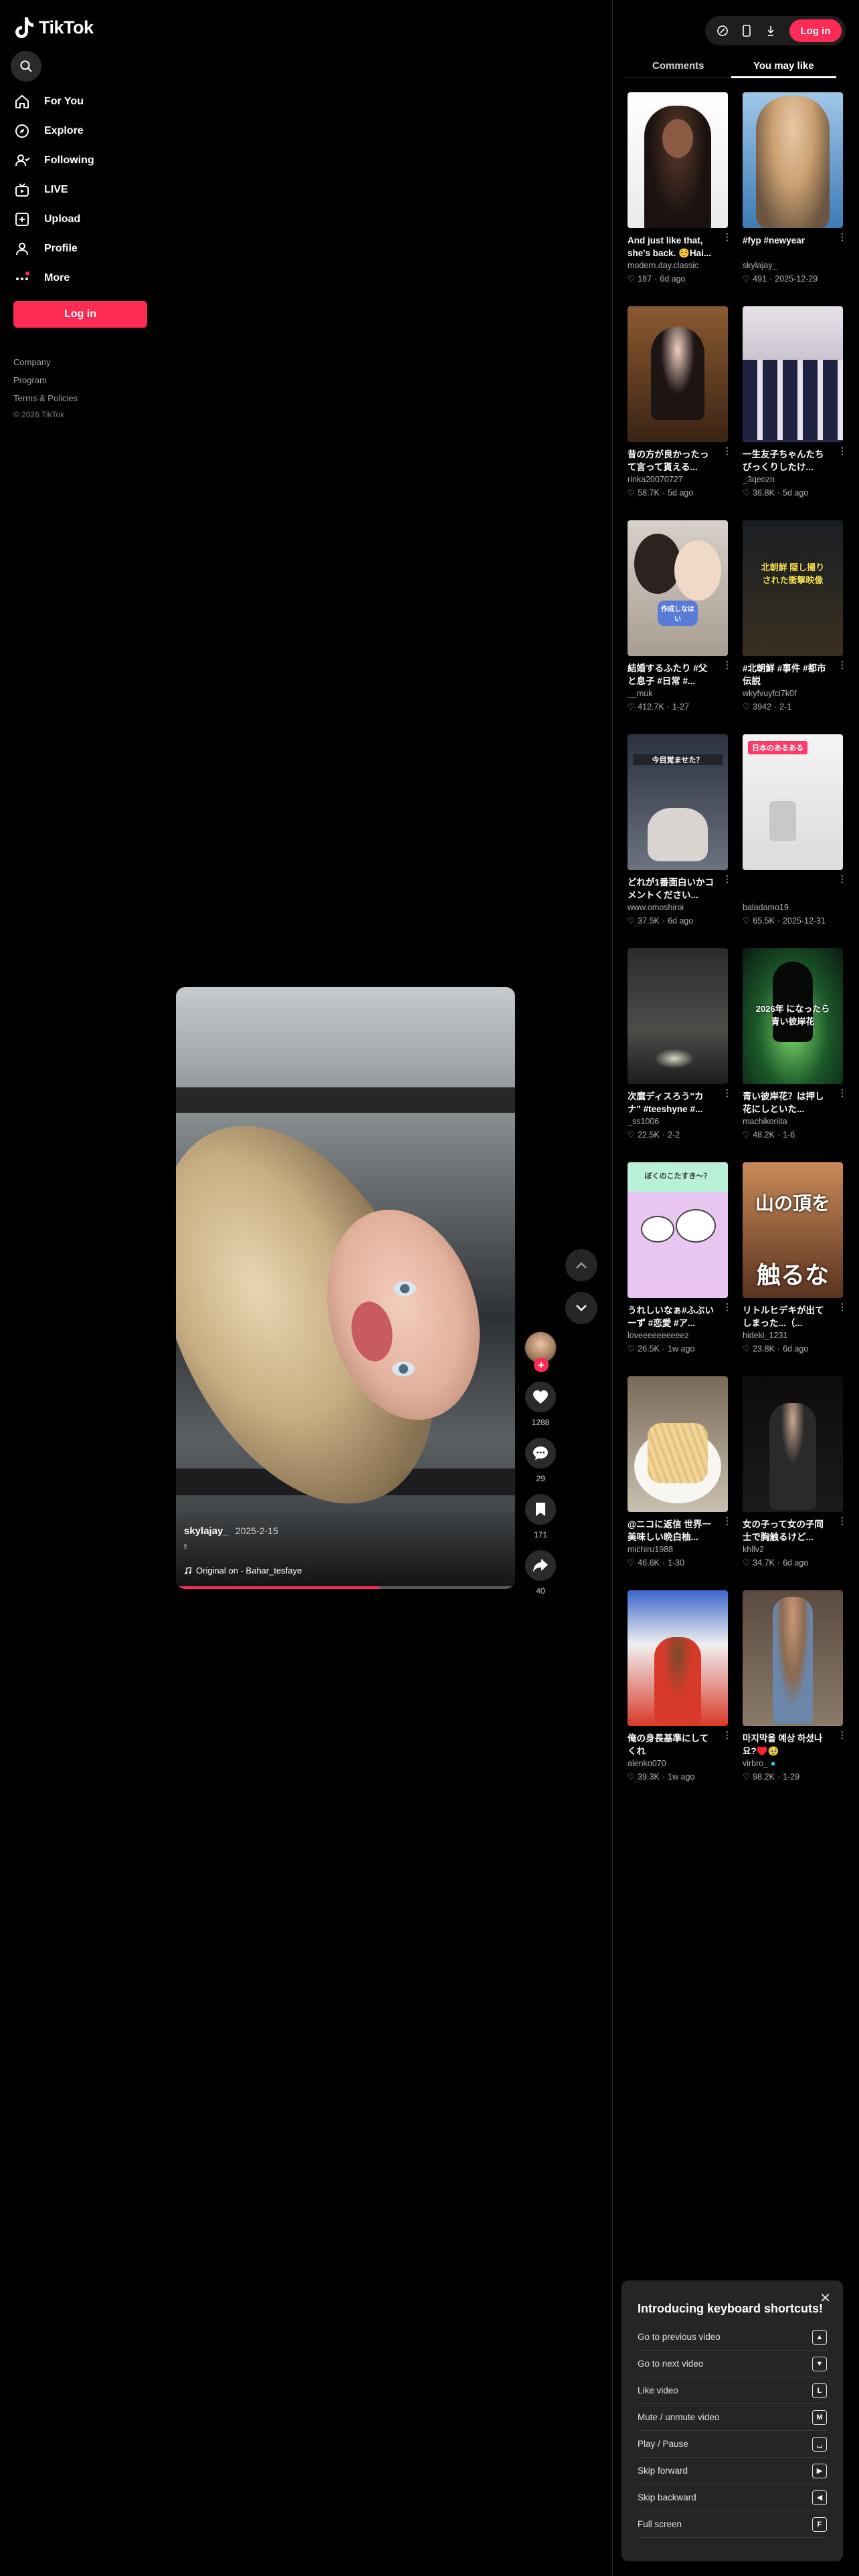 Image resolution: width=859 pixels, height=2576 pixels. Describe the element at coordinates (678, 1550) in the screenshot. I see `card-author: michiru1988` at that location.